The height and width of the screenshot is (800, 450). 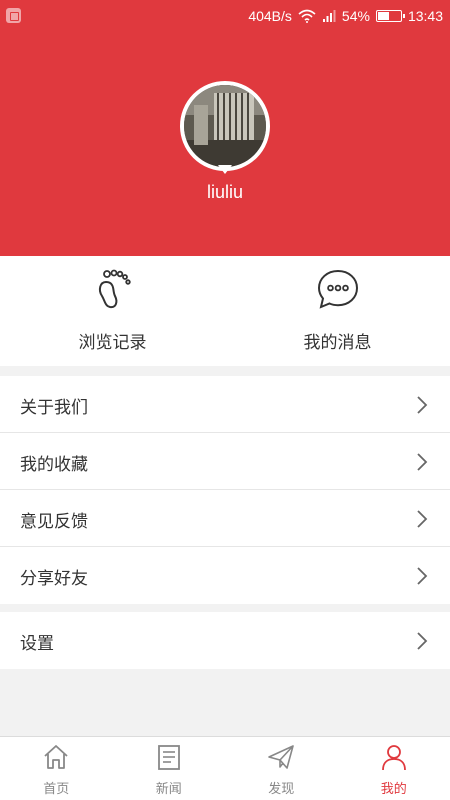 What do you see at coordinates (225, 192) in the screenshot?
I see `username: liuliu` at bounding box center [225, 192].